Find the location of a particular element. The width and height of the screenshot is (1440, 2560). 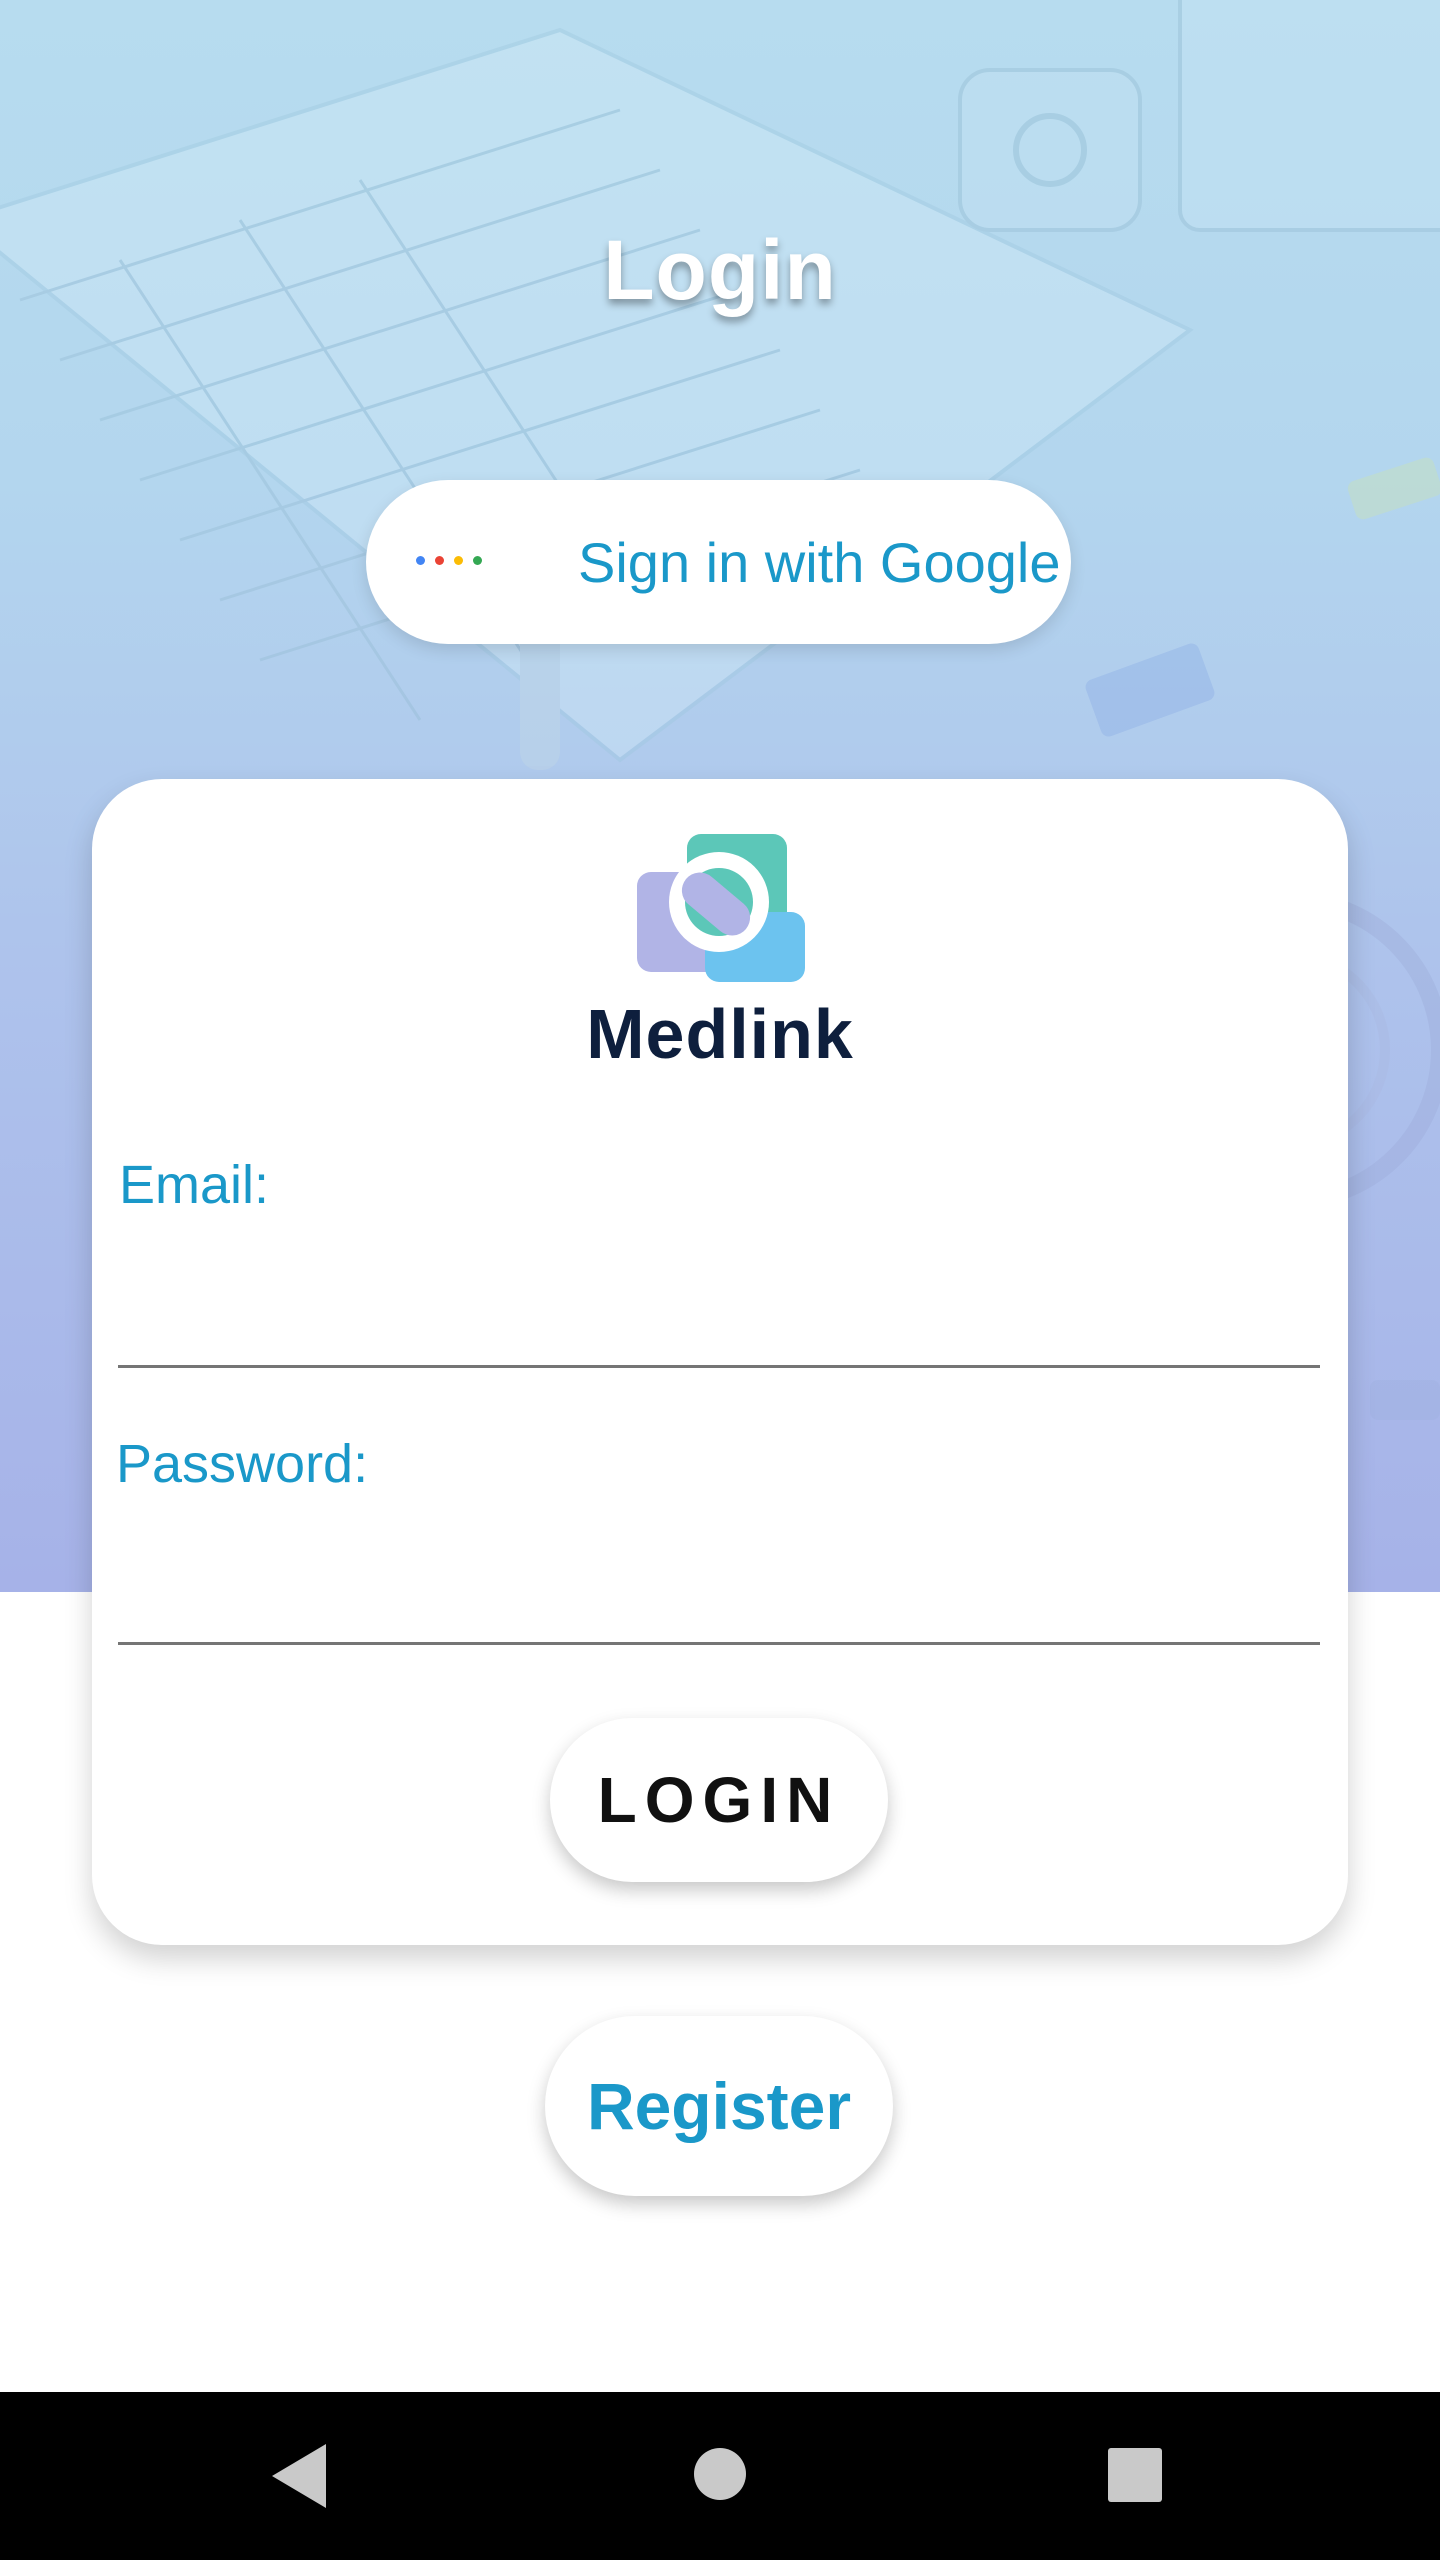

medlink-logo-icon is located at coordinates (721, 908).